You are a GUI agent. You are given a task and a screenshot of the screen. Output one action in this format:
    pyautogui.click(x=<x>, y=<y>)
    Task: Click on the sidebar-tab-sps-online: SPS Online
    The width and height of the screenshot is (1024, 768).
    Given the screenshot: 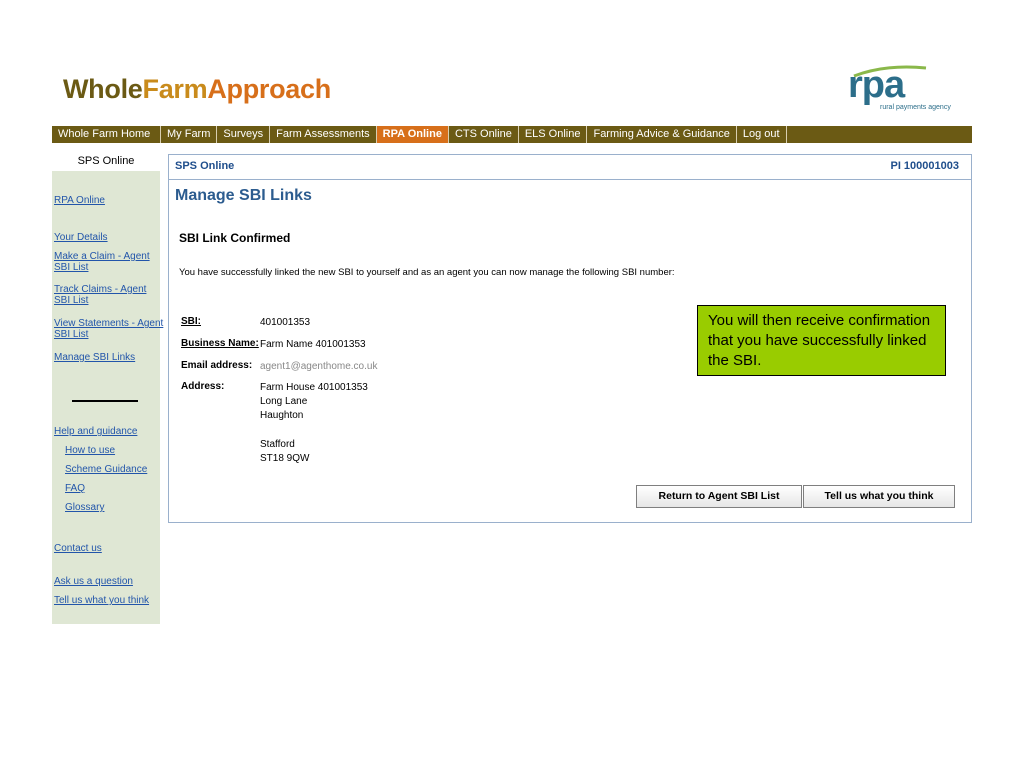 What is the action you would take?
    pyautogui.click(x=106, y=161)
    